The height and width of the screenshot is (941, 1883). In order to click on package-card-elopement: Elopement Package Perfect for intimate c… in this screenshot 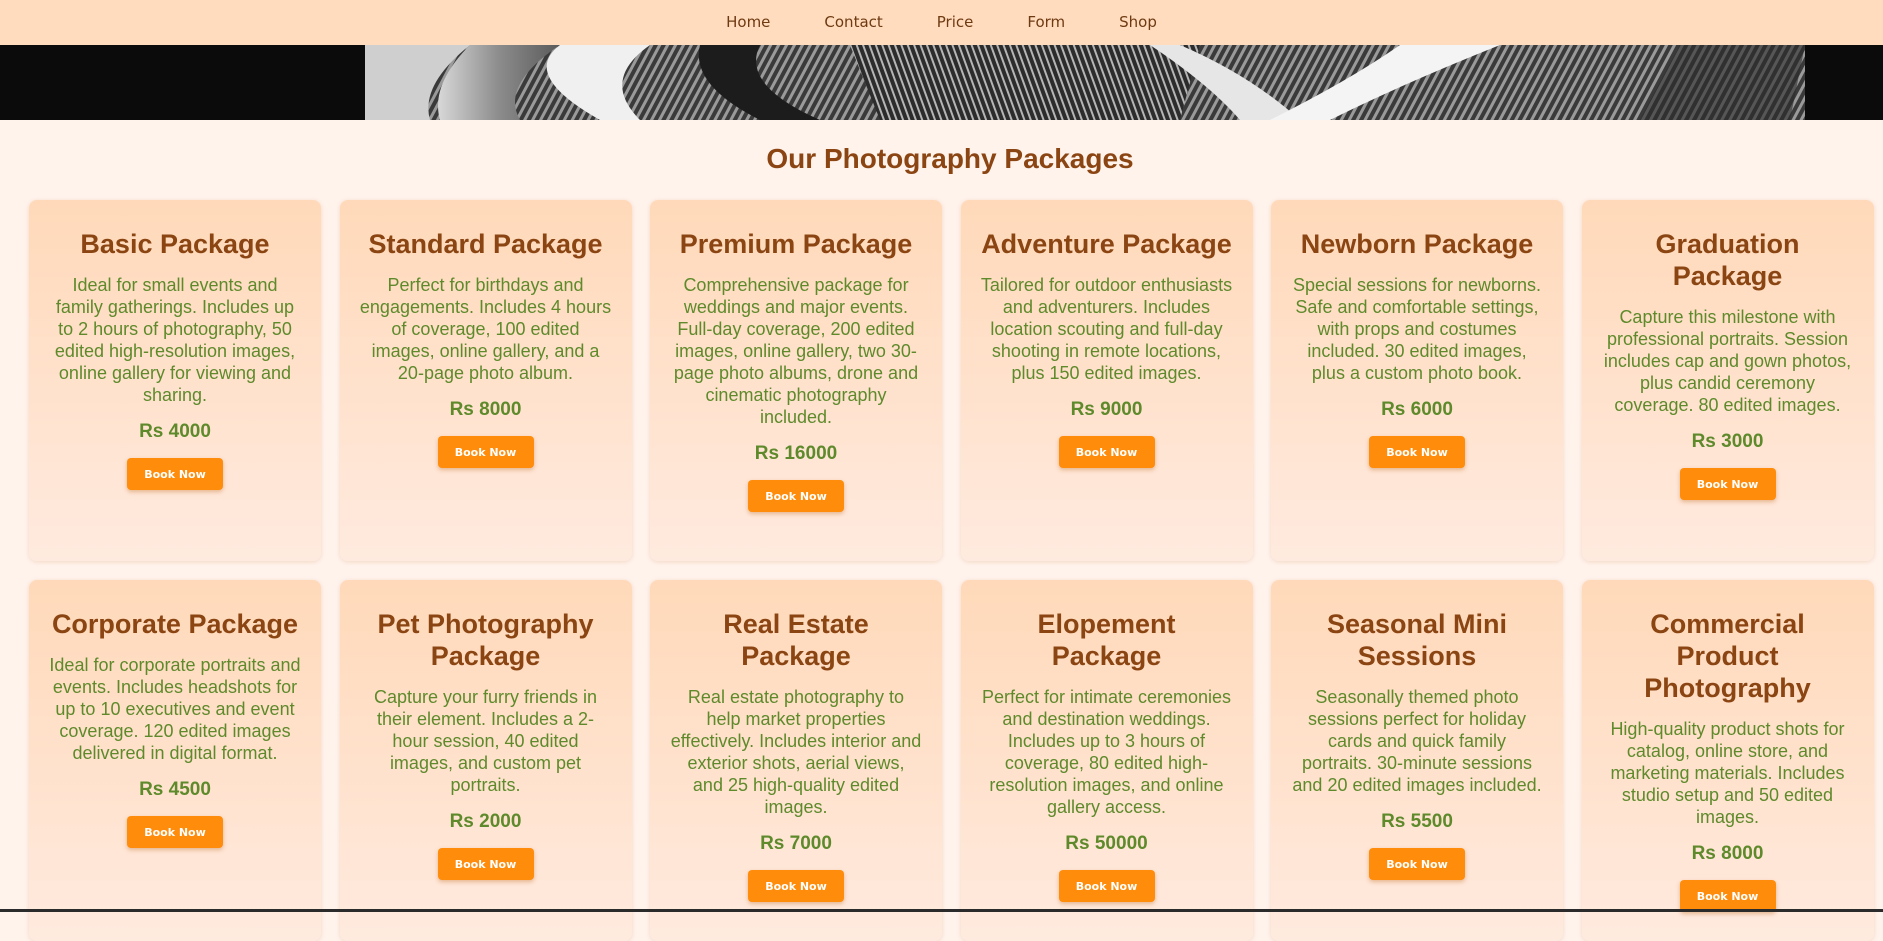, I will do `click(1106, 760)`.